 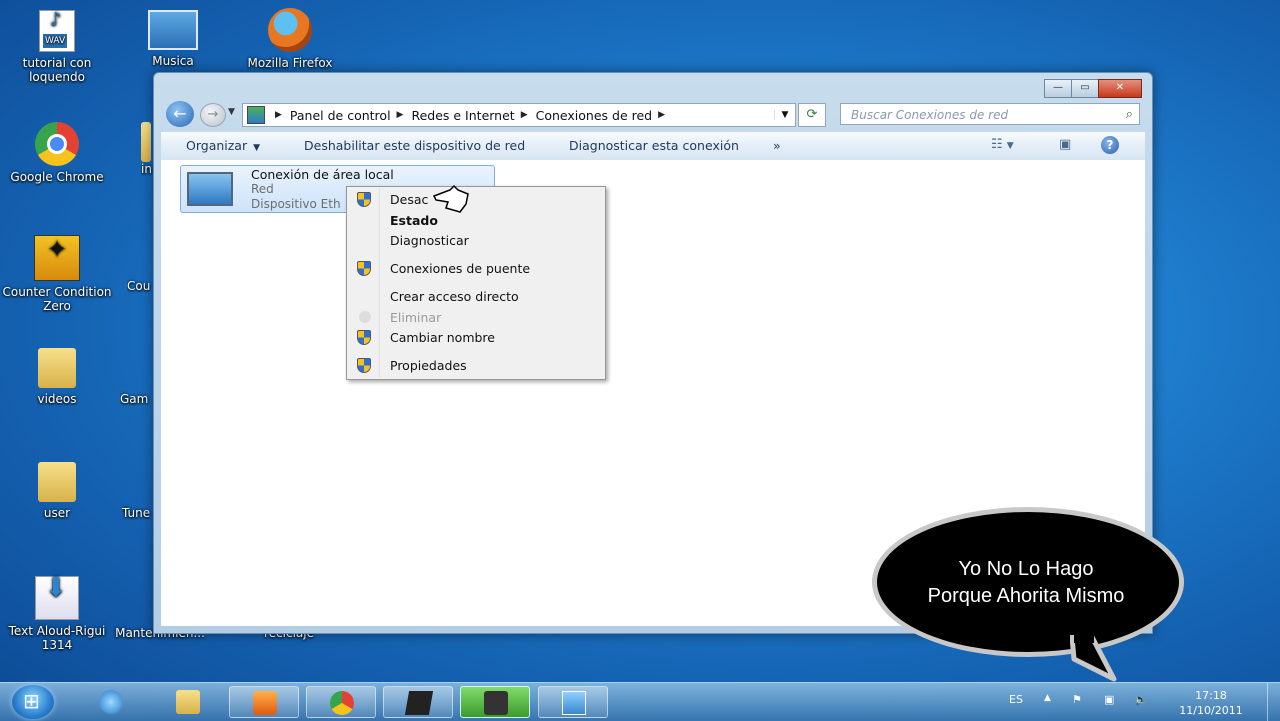 I want to click on preview-pane-icon: ▣, so click(x=1065, y=144).